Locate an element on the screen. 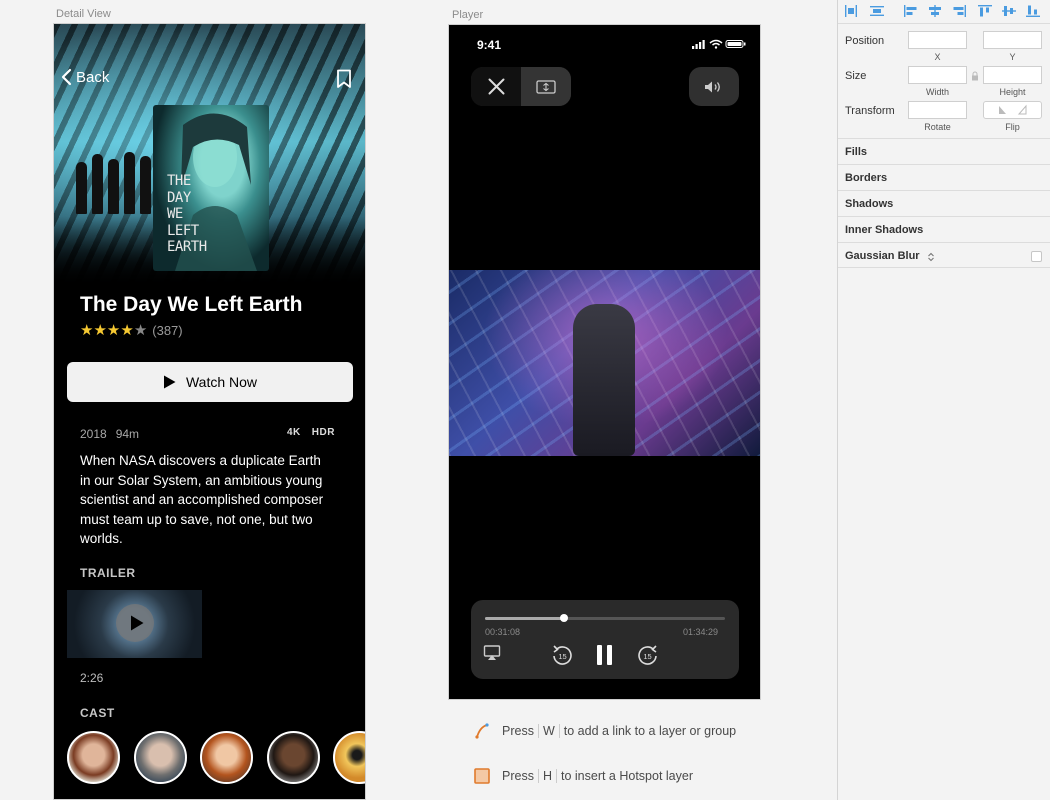  pause-button is located at coordinates (605, 655).